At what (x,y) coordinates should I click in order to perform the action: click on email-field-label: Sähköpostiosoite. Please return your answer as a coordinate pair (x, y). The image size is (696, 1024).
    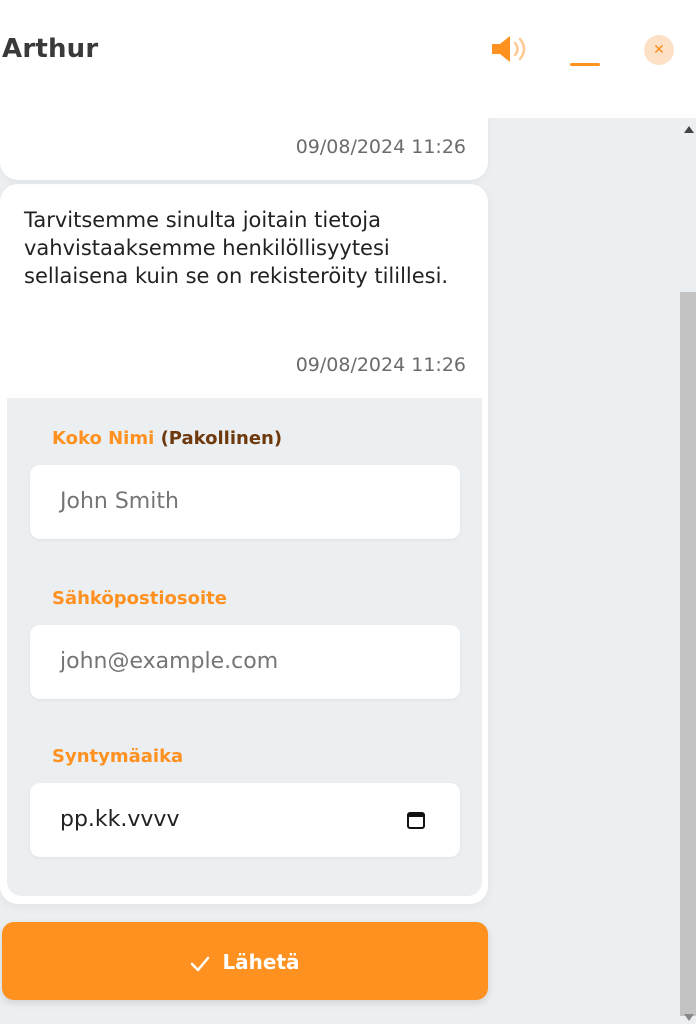
    Looking at the image, I should click on (139, 598).